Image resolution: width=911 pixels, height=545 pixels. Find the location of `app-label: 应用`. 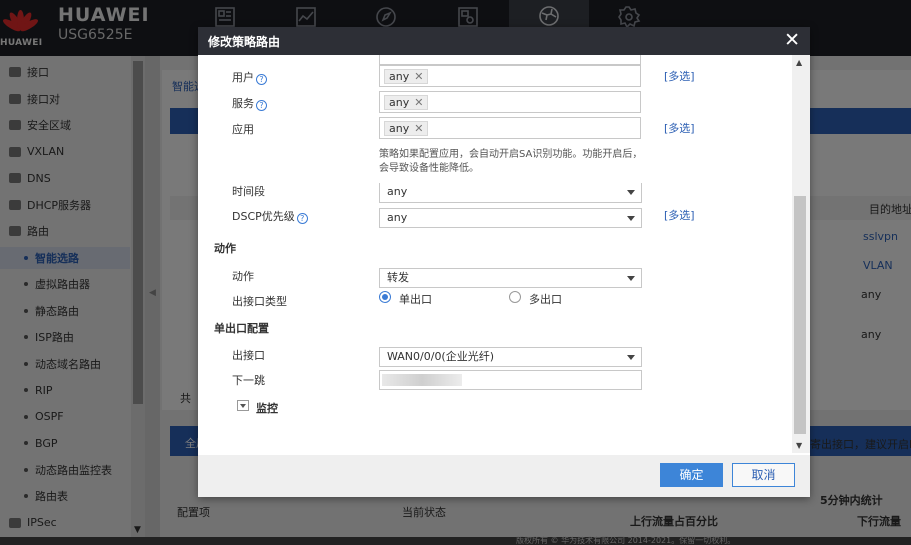

app-label: 应用 is located at coordinates (243, 129).